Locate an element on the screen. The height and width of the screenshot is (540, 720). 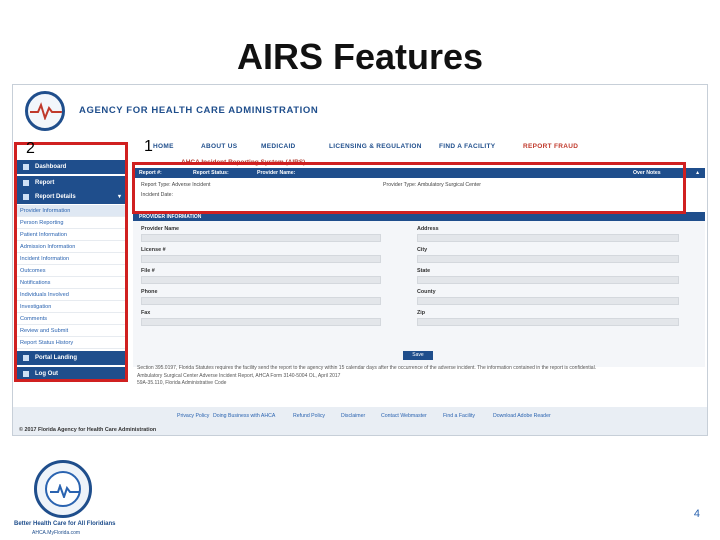
nav-licensing: LICENSING & REGULATION is located at coordinates (375, 146).